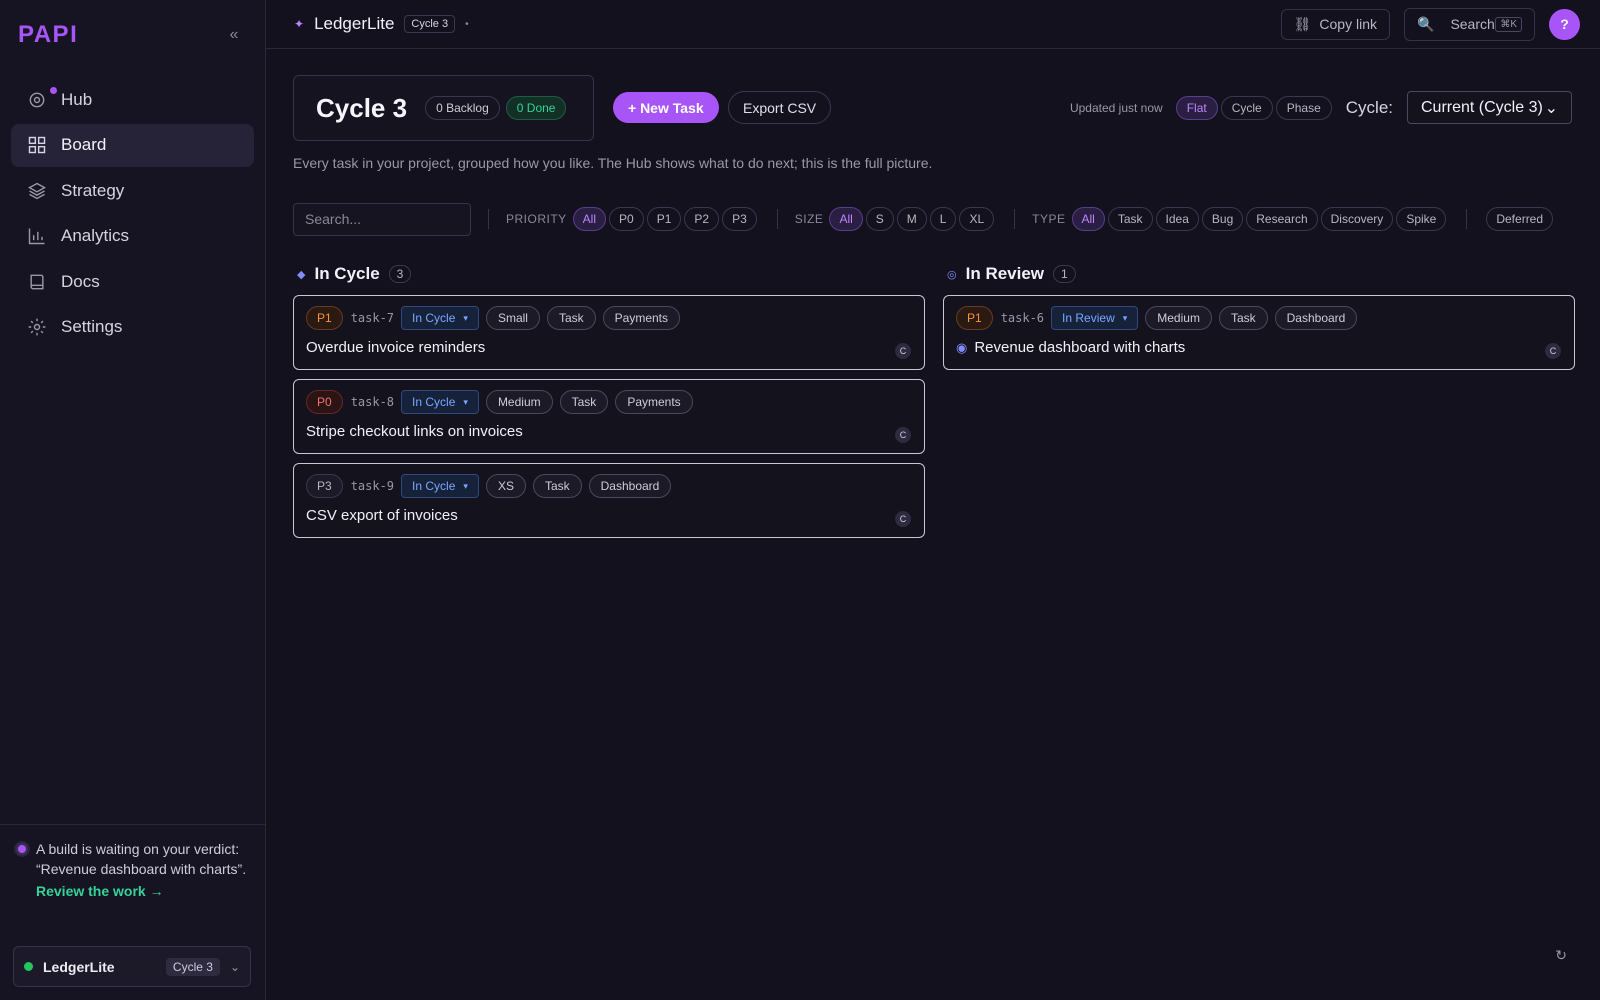 Image resolution: width=1600 pixels, height=1000 pixels. I want to click on task-title: Stripe checkout links on invoices, so click(414, 431).